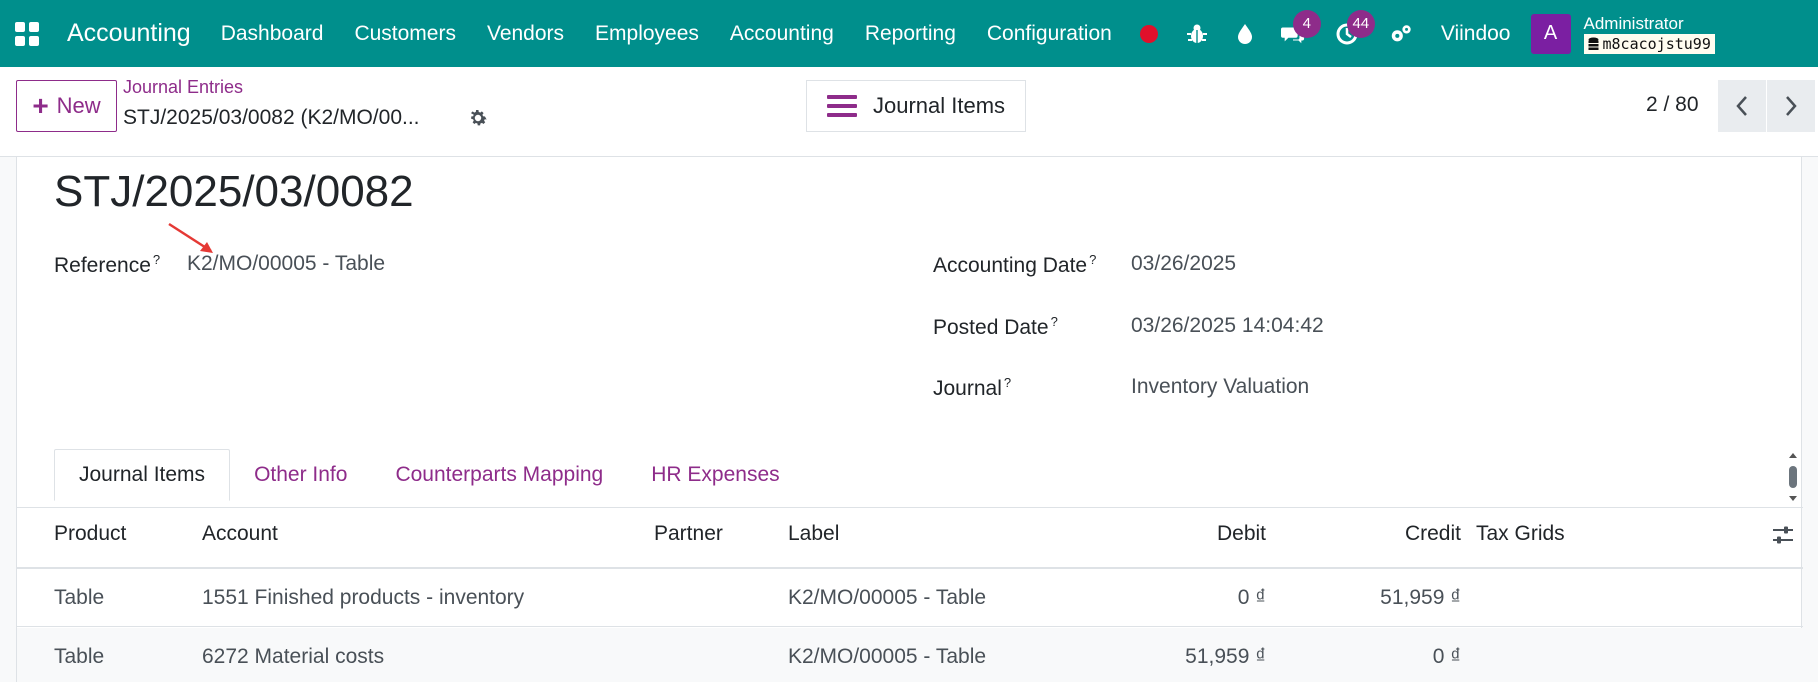 This screenshot has height=682, width=1818. I want to click on menu-employees: Employees, so click(647, 34).